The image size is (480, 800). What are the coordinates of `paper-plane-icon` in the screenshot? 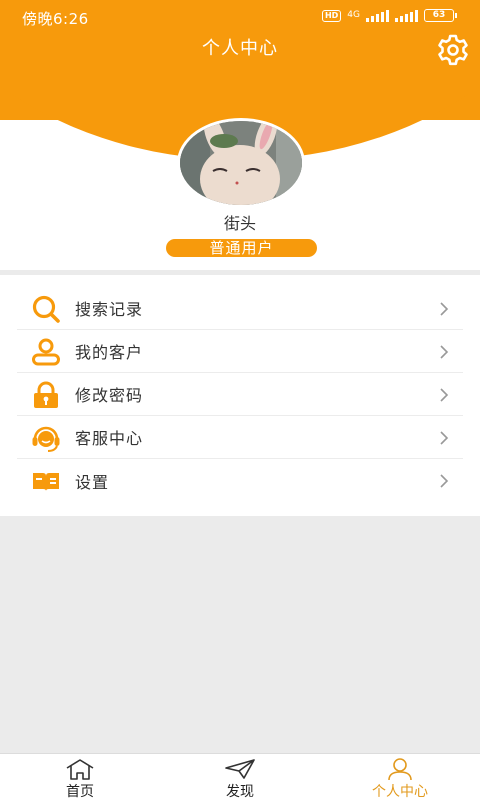 It's located at (240, 769).